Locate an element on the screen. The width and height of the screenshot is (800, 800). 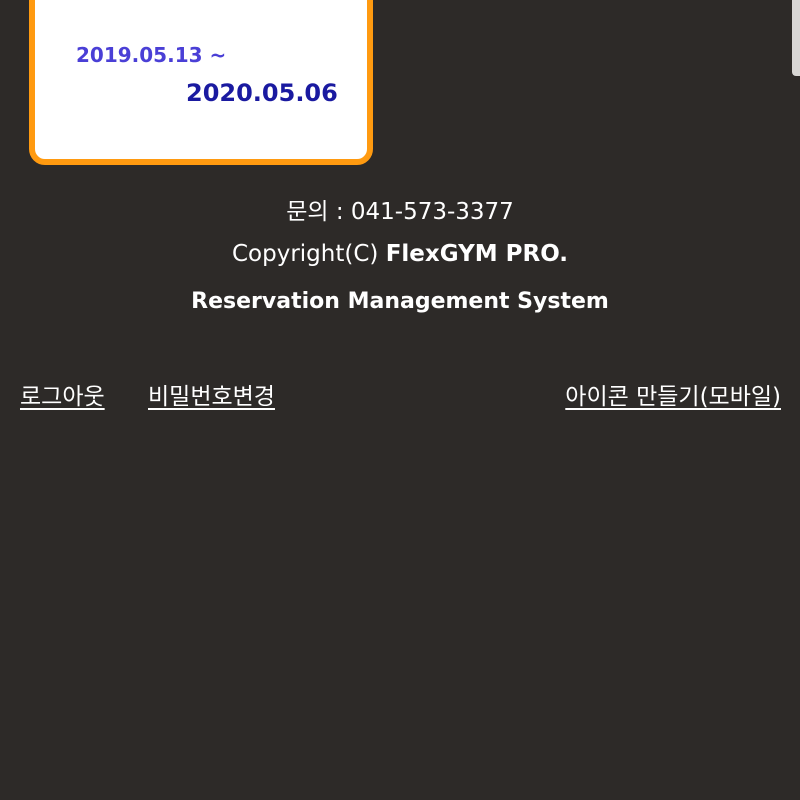
copyright: Copyright(C) FlexGYM PRO. is located at coordinates (400, 254).